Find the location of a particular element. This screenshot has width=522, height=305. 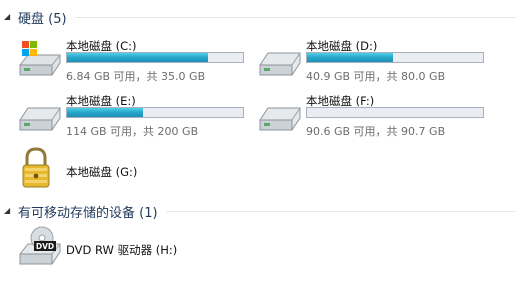

windows-drive-icon is located at coordinates (40, 58).